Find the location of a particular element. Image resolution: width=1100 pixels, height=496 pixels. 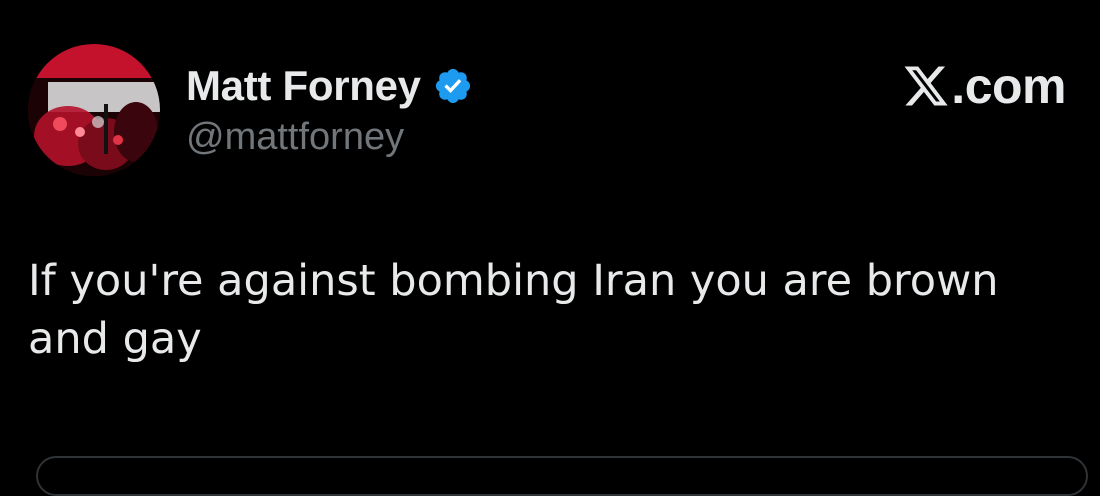

brand-watermark: .com is located at coordinates (984, 86).